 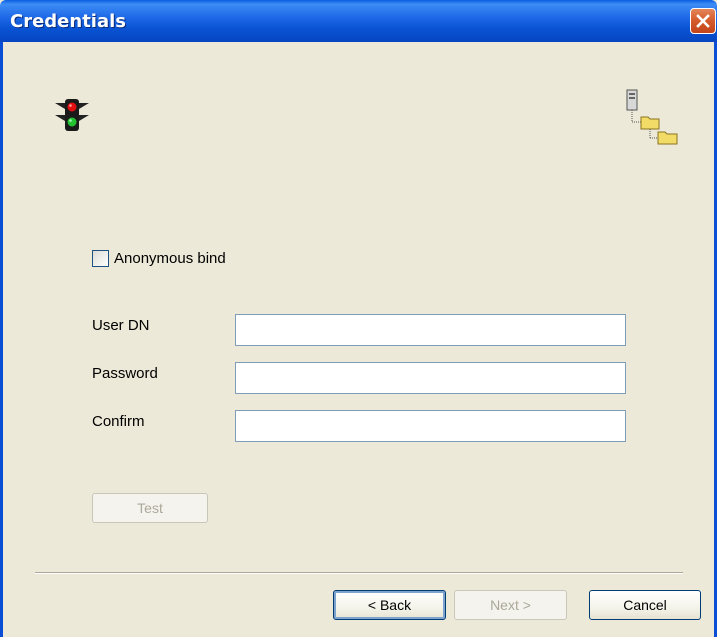 What do you see at coordinates (150, 508) in the screenshot?
I see `test-button: Test` at bounding box center [150, 508].